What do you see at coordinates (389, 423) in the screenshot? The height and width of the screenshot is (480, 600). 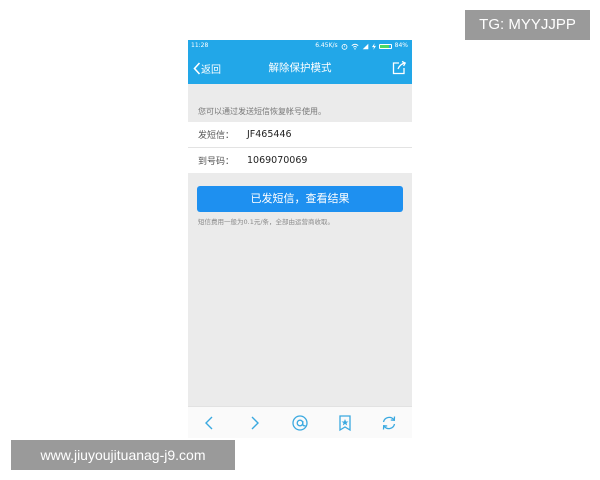 I see `refresh-icon` at bounding box center [389, 423].